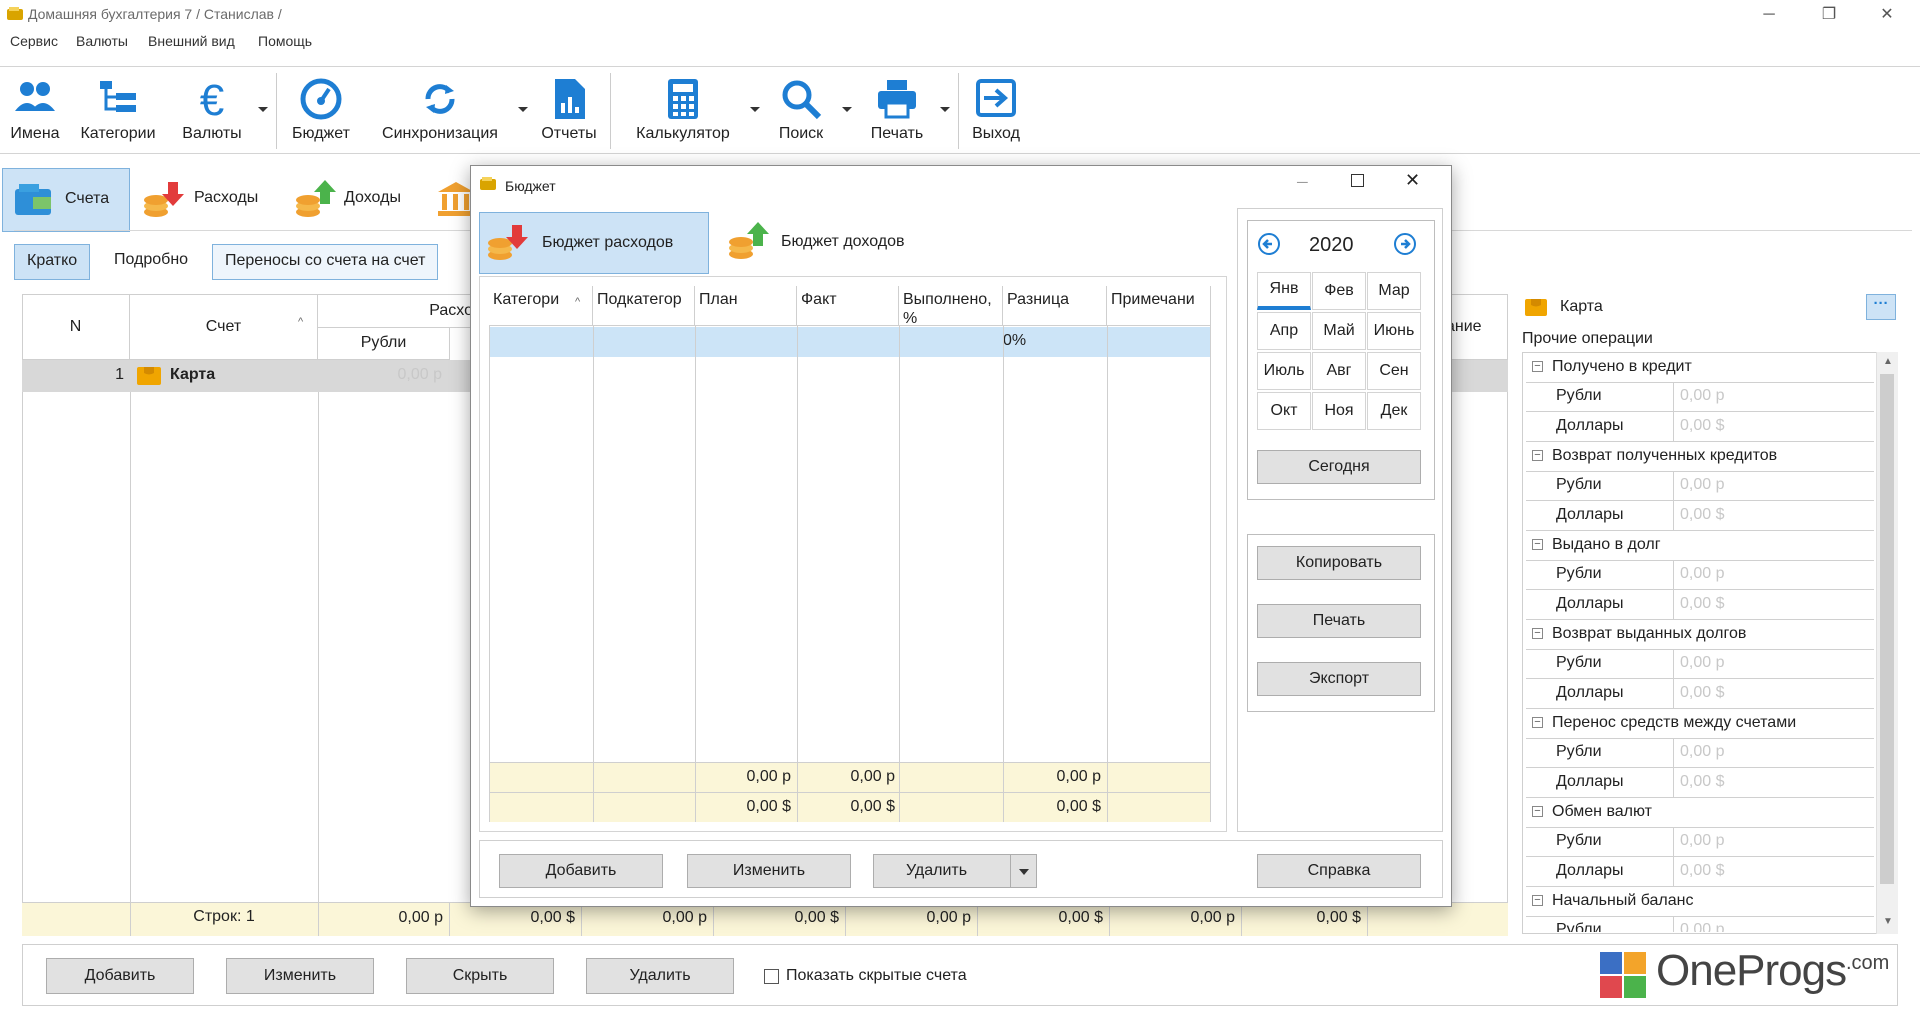 The image size is (1920, 1030). I want to click on delete-account-button: Удалить, so click(660, 976).